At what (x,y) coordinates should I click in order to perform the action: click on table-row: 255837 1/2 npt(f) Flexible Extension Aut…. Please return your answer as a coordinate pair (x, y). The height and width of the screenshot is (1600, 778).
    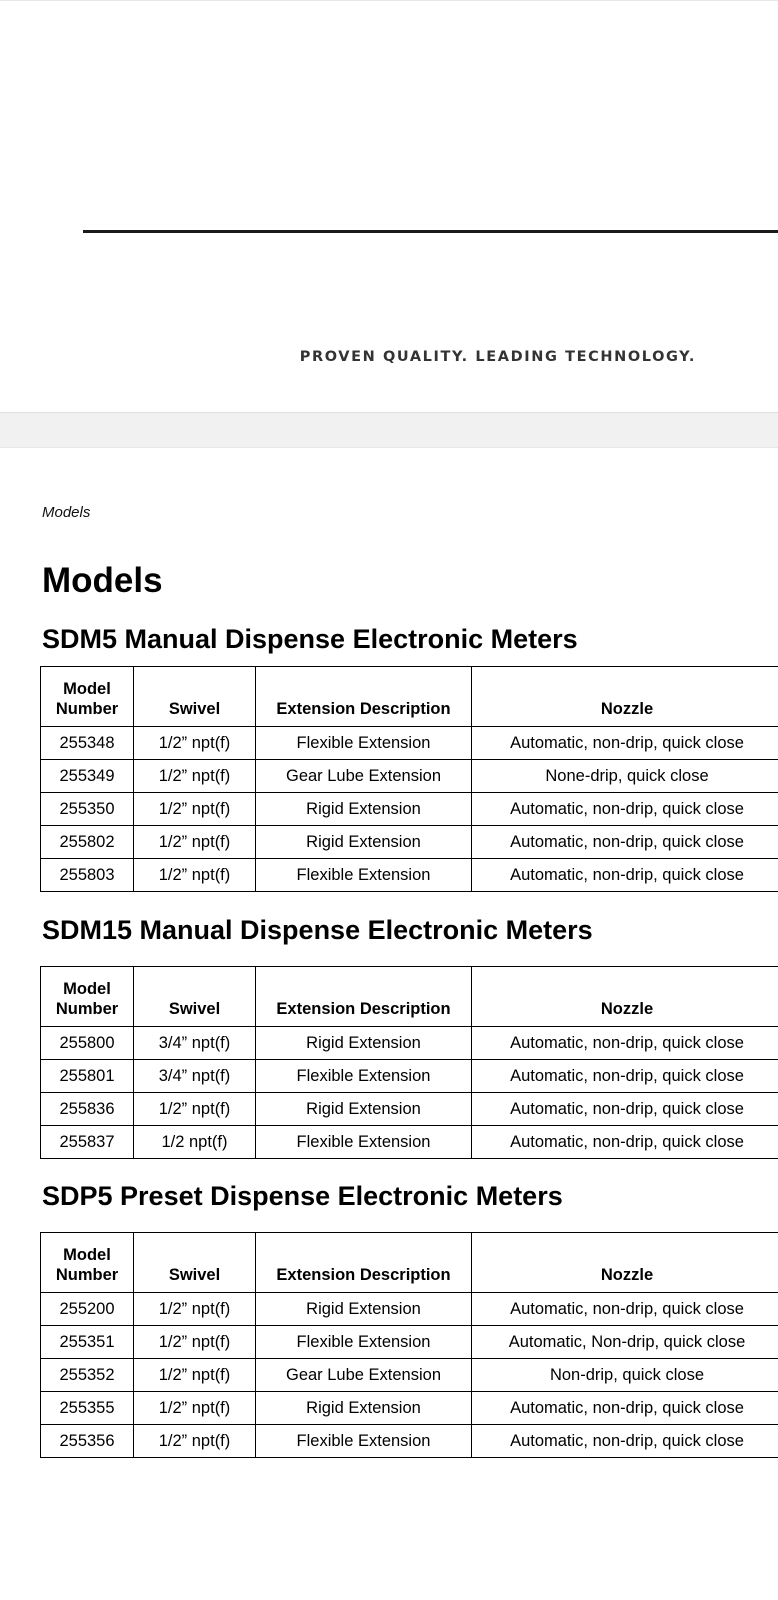
    Looking at the image, I should click on (409, 1142).